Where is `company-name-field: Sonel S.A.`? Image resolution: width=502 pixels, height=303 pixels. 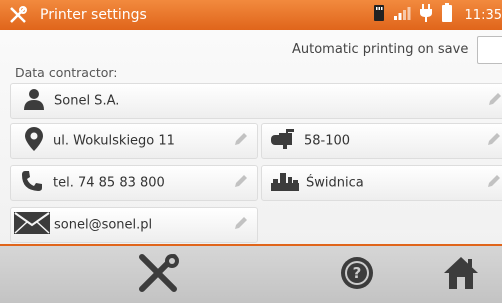 company-name-field: Sonel S.A. is located at coordinates (256, 101).